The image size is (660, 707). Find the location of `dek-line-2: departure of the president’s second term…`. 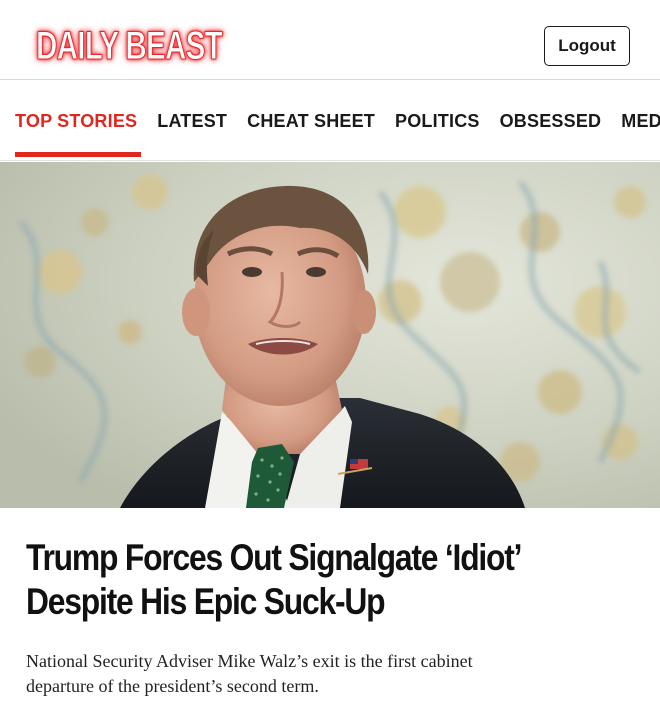

dek-line-2: departure of the president’s second term… is located at coordinates (172, 686).